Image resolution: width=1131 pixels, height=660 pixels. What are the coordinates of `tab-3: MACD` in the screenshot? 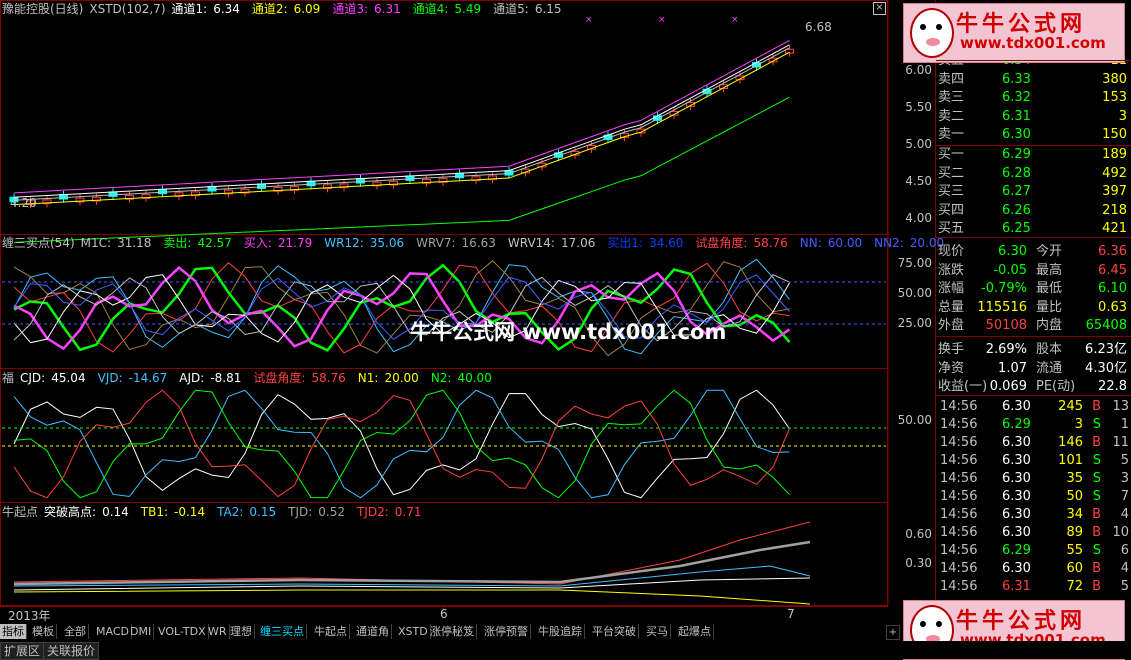 It's located at (113, 631).